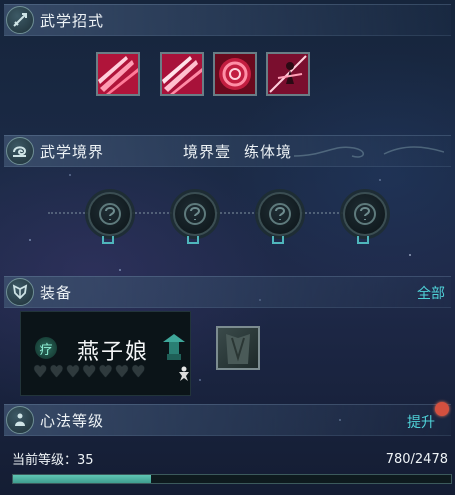 Image resolution: width=455 pixels, height=495 pixels. Describe the element at coordinates (72, 151) in the screenshot. I see `martial-realm-title: 武学境界` at that location.